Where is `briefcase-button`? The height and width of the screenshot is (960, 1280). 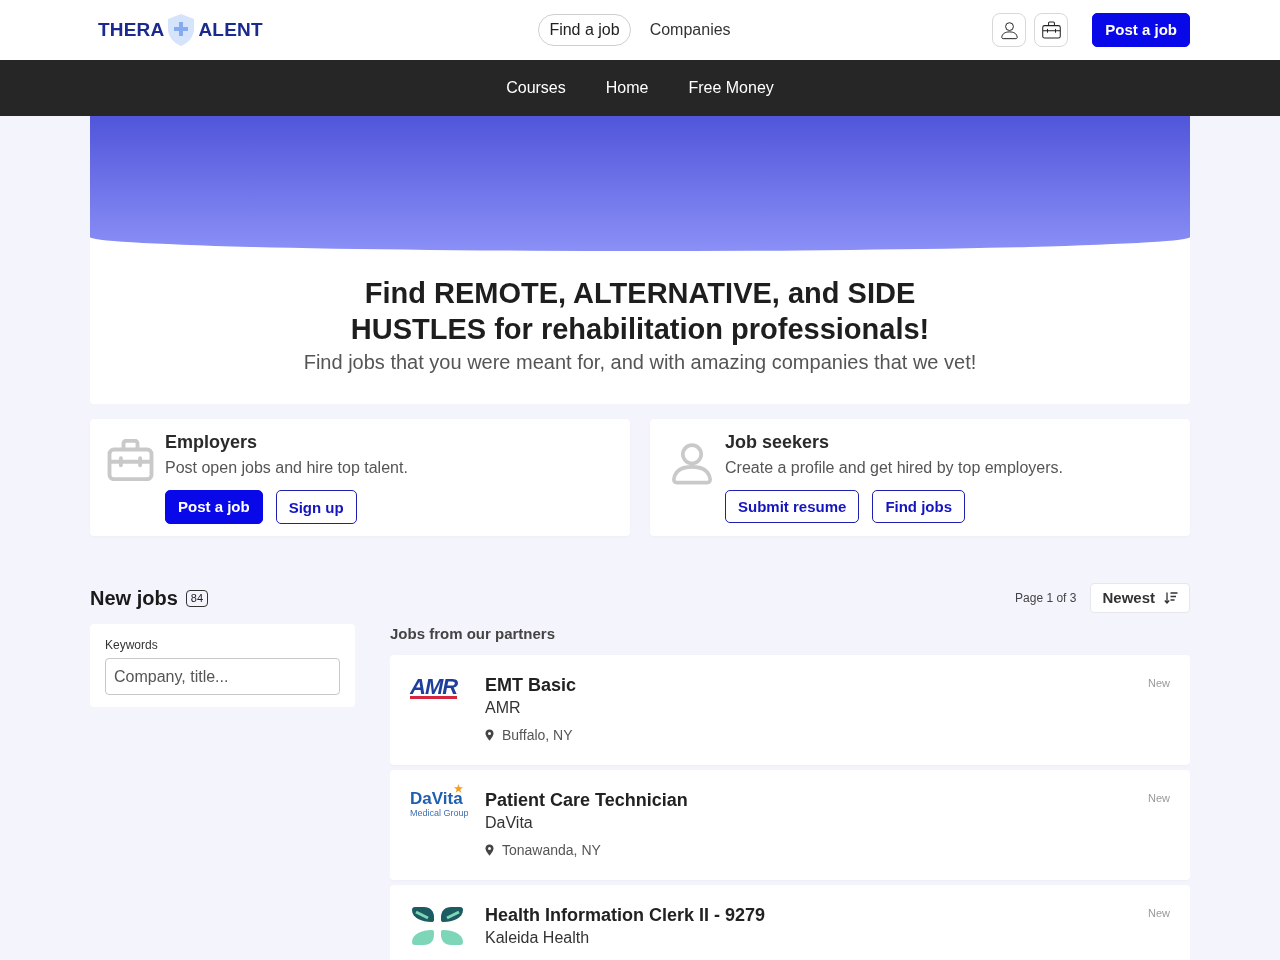 briefcase-button is located at coordinates (1051, 30).